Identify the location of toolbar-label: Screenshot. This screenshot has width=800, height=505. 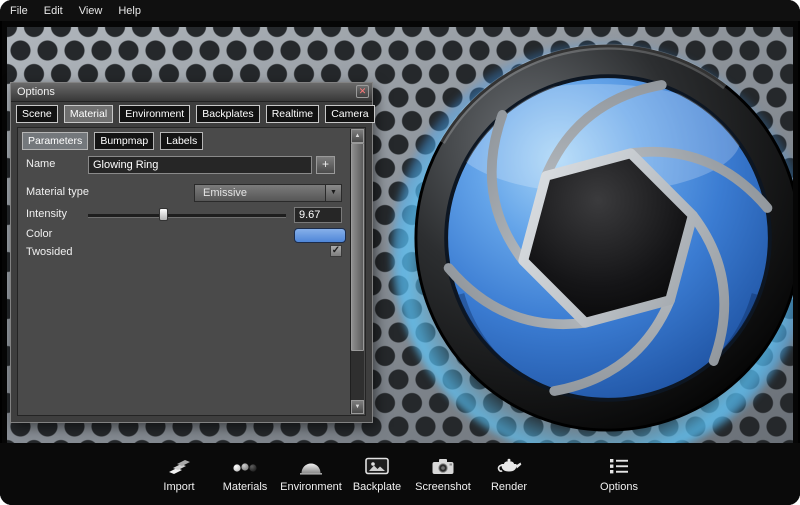
(443, 487).